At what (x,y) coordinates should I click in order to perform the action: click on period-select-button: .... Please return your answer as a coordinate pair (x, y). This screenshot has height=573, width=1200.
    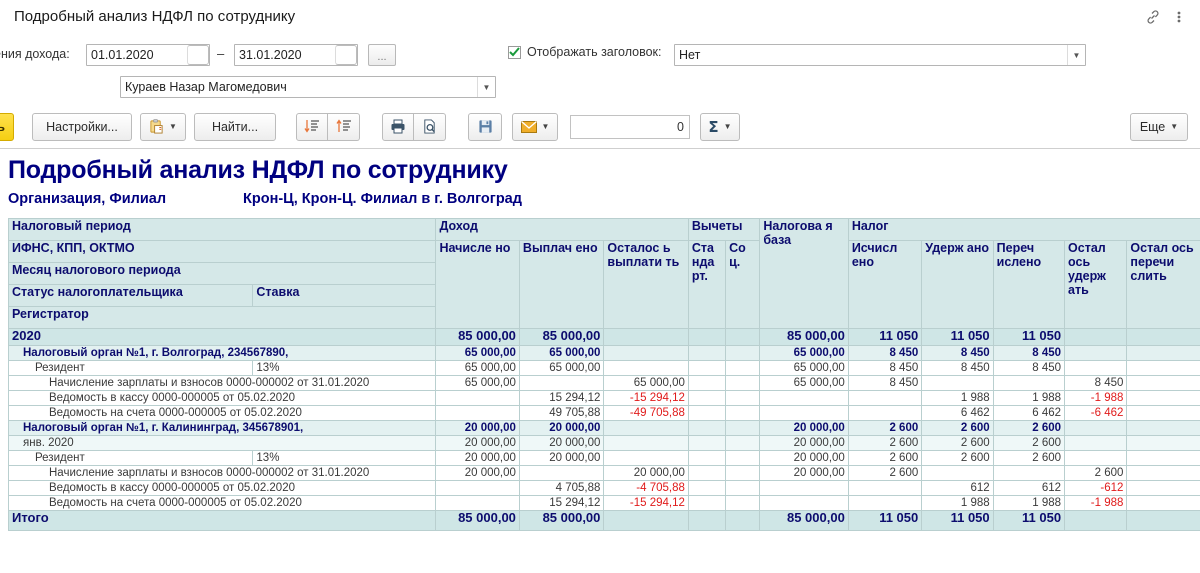
    Looking at the image, I should click on (382, 55).